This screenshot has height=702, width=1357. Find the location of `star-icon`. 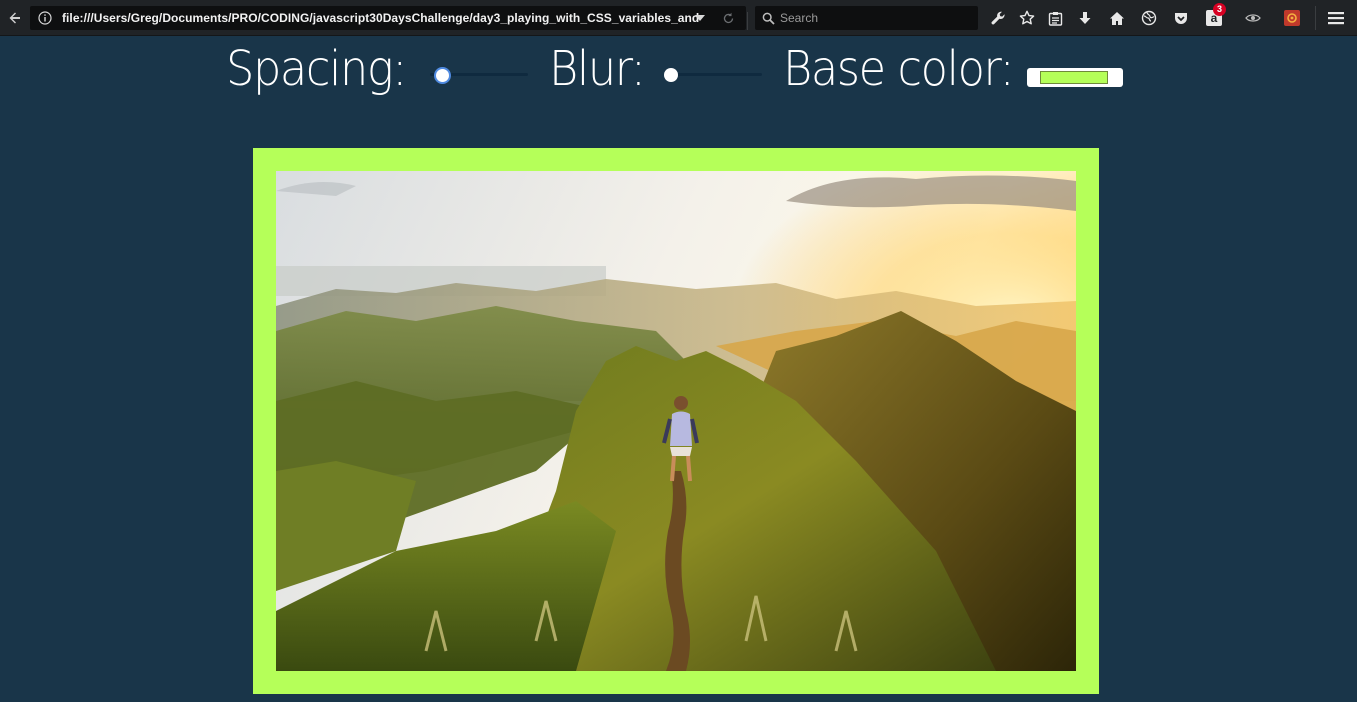

star-icon is located at coordinates (1027, 18).